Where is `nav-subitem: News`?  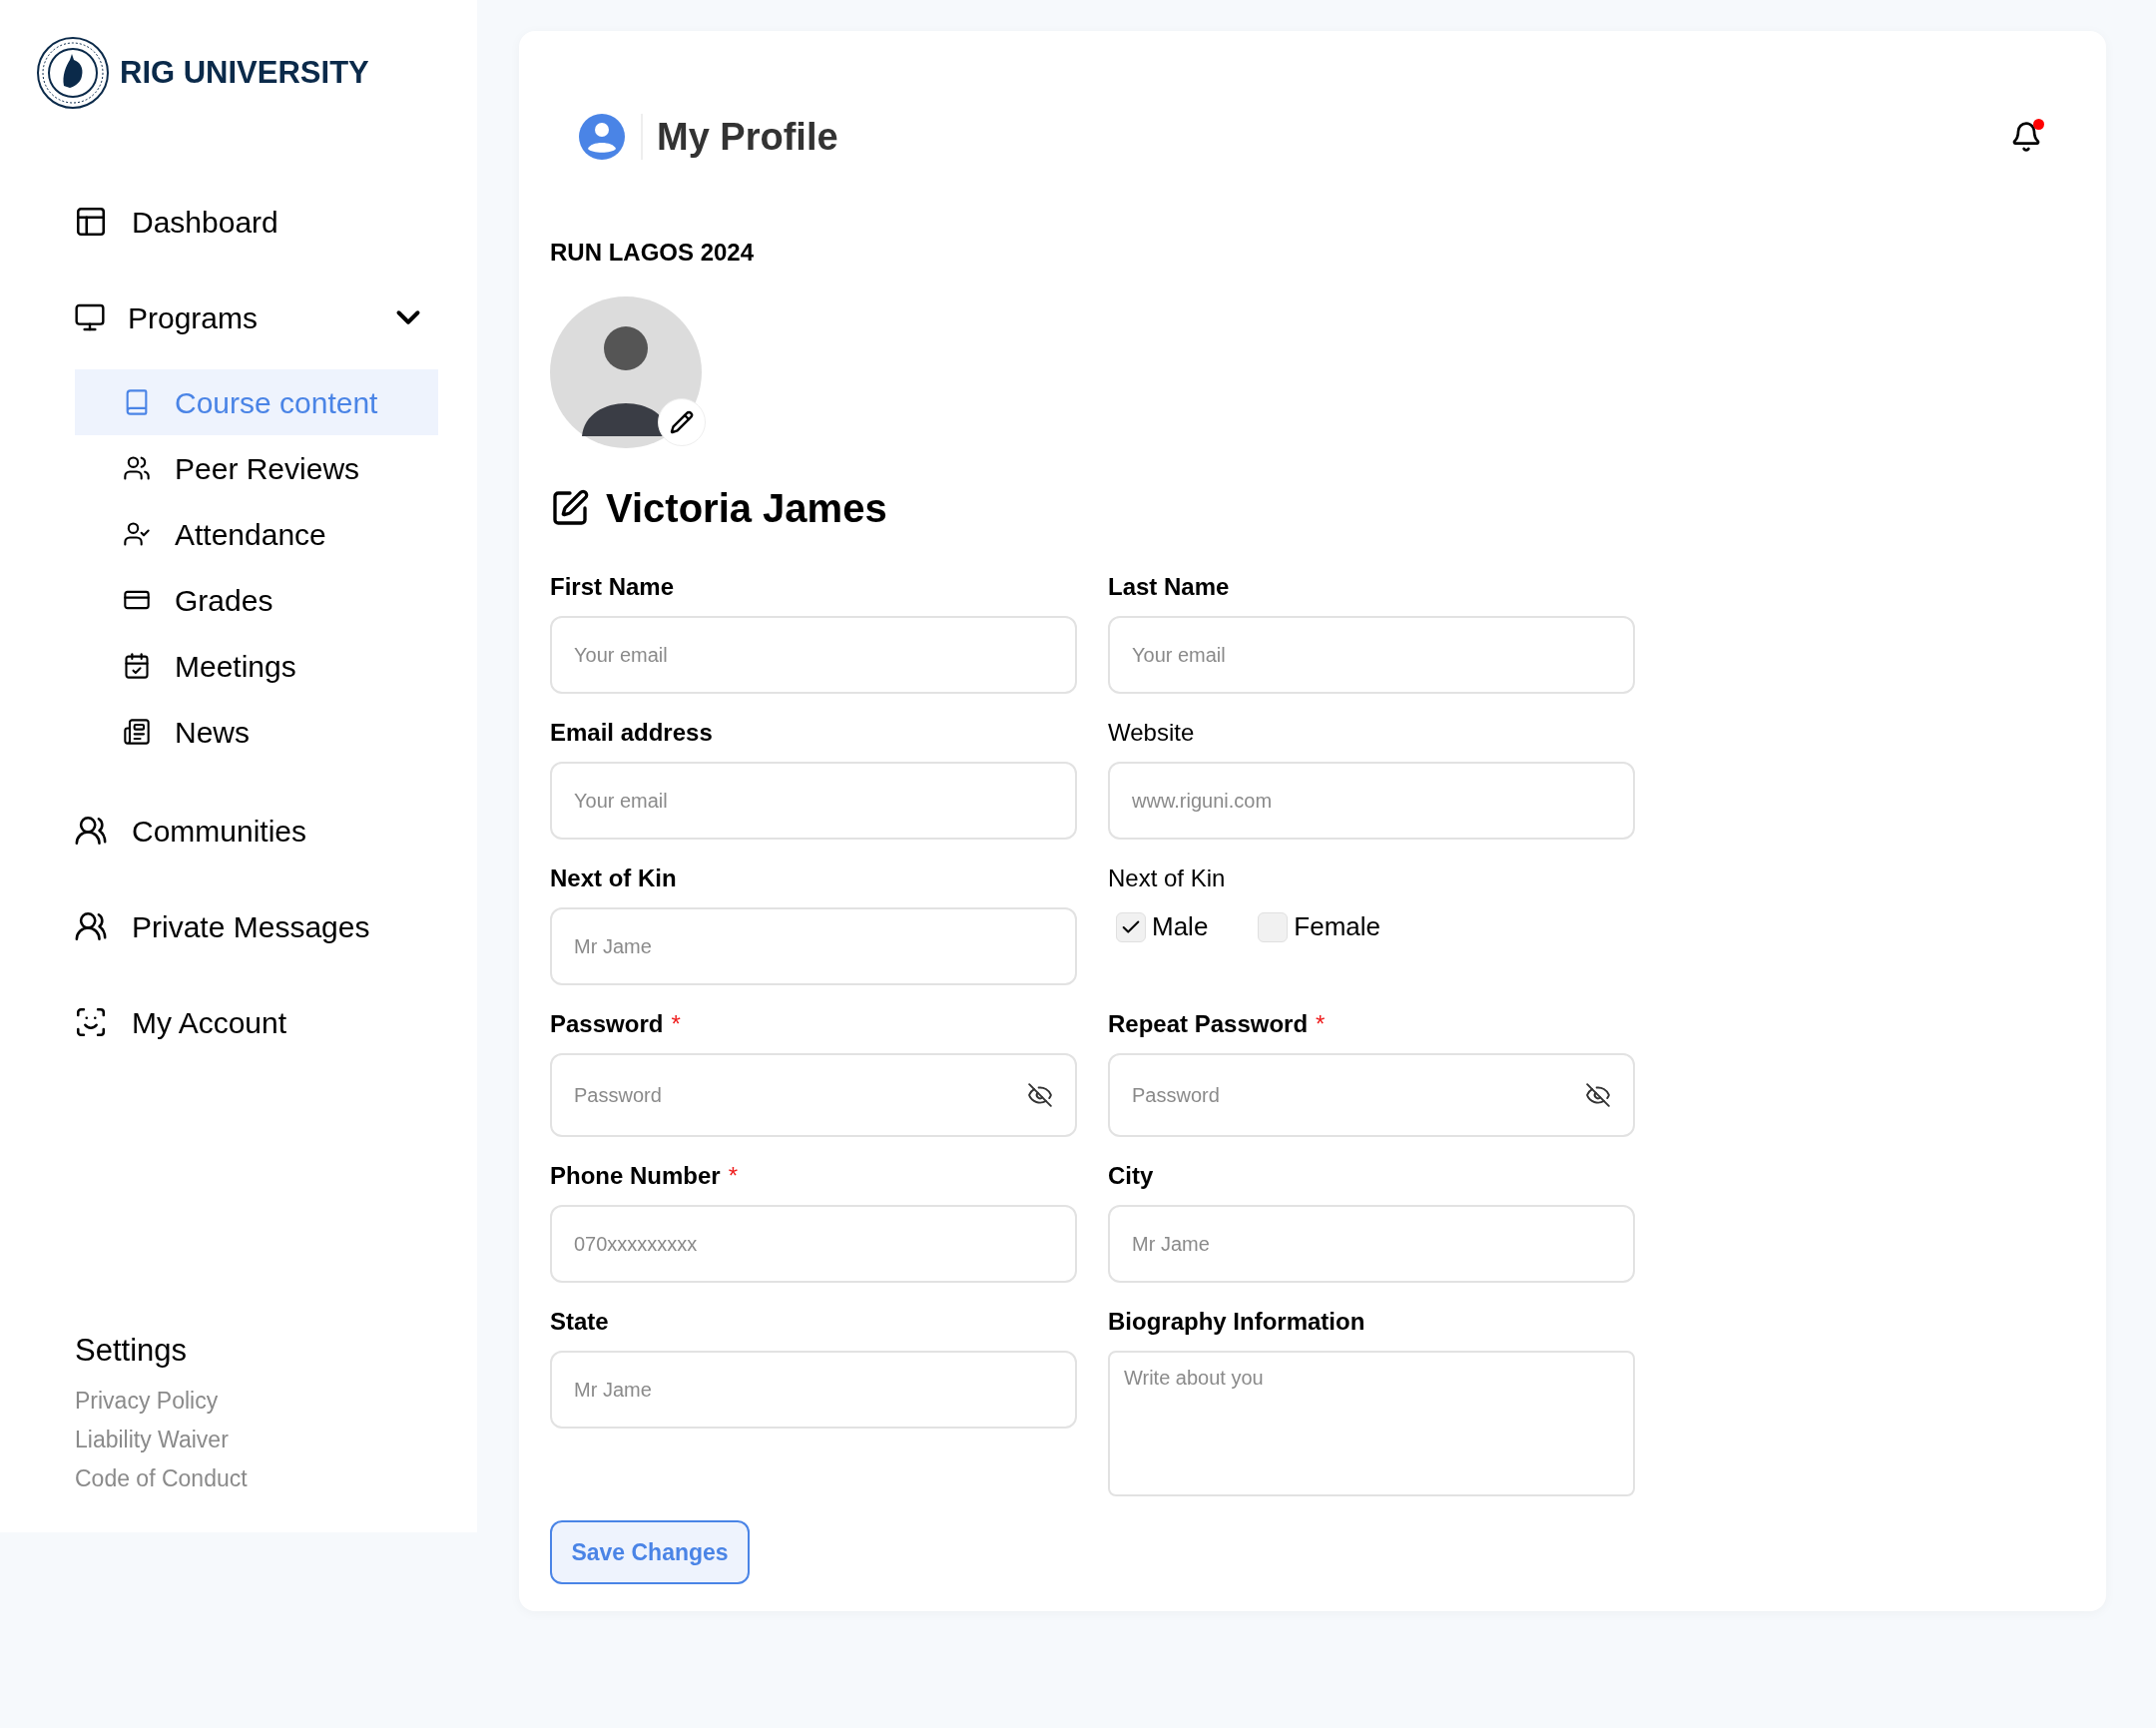
nav-subitem: News is located at coordinates (256, 732).